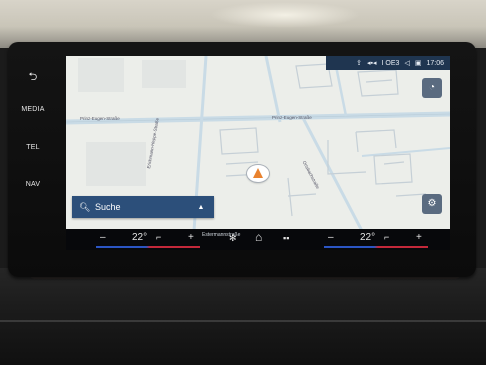  I want to click on back-icon: ⮌, so click(33, 77).